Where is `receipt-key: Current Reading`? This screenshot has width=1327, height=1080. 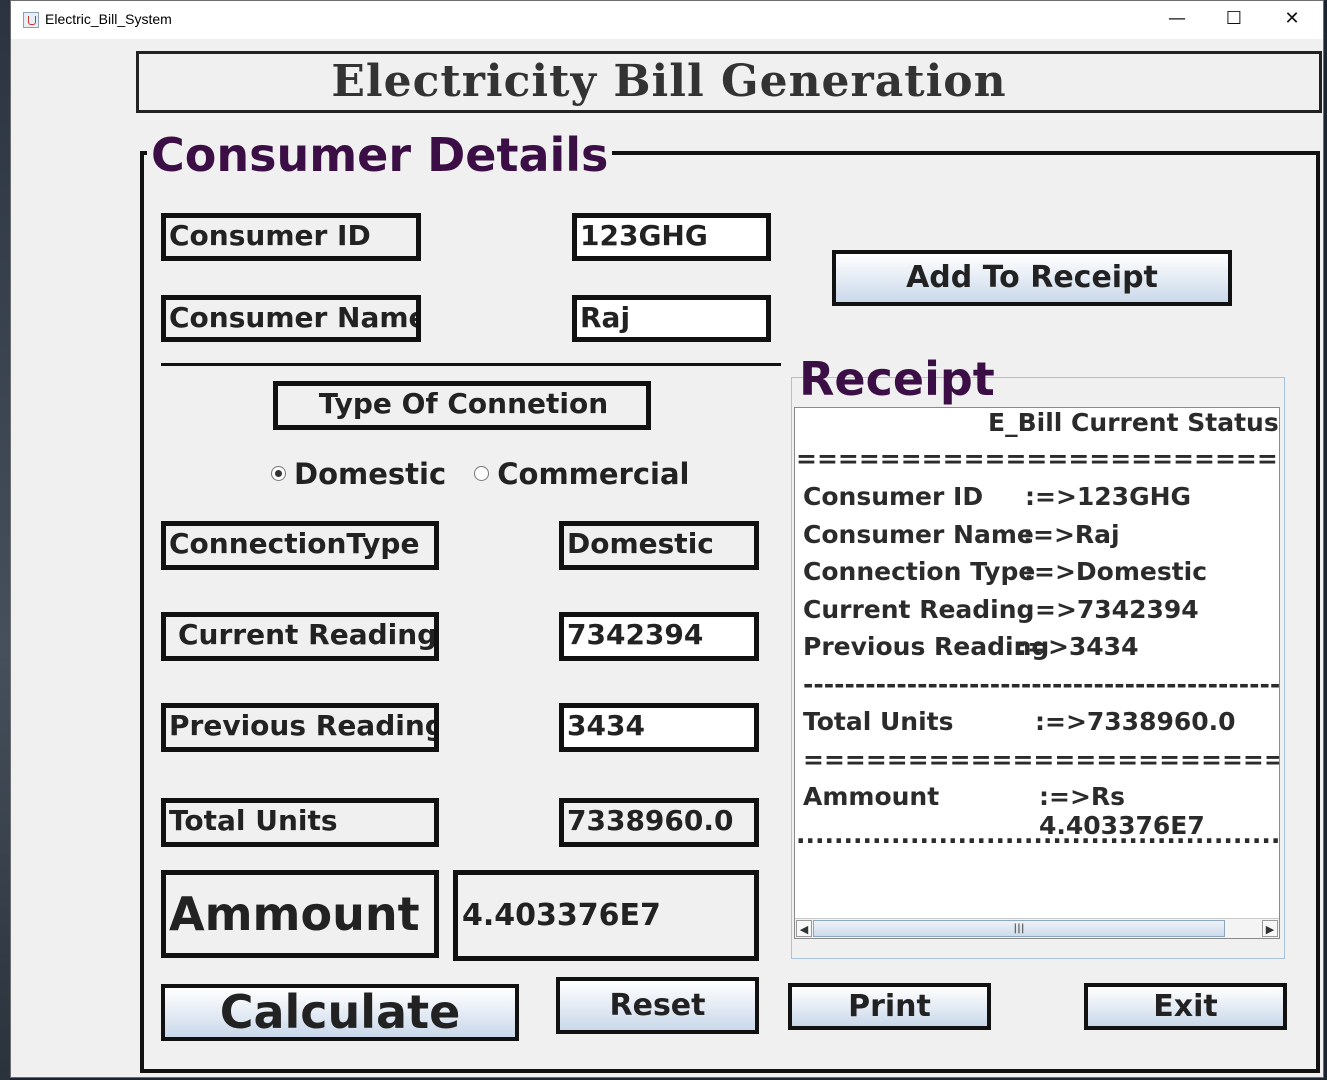
receipt-key: Current Reading is located at coordinates (919, 609).